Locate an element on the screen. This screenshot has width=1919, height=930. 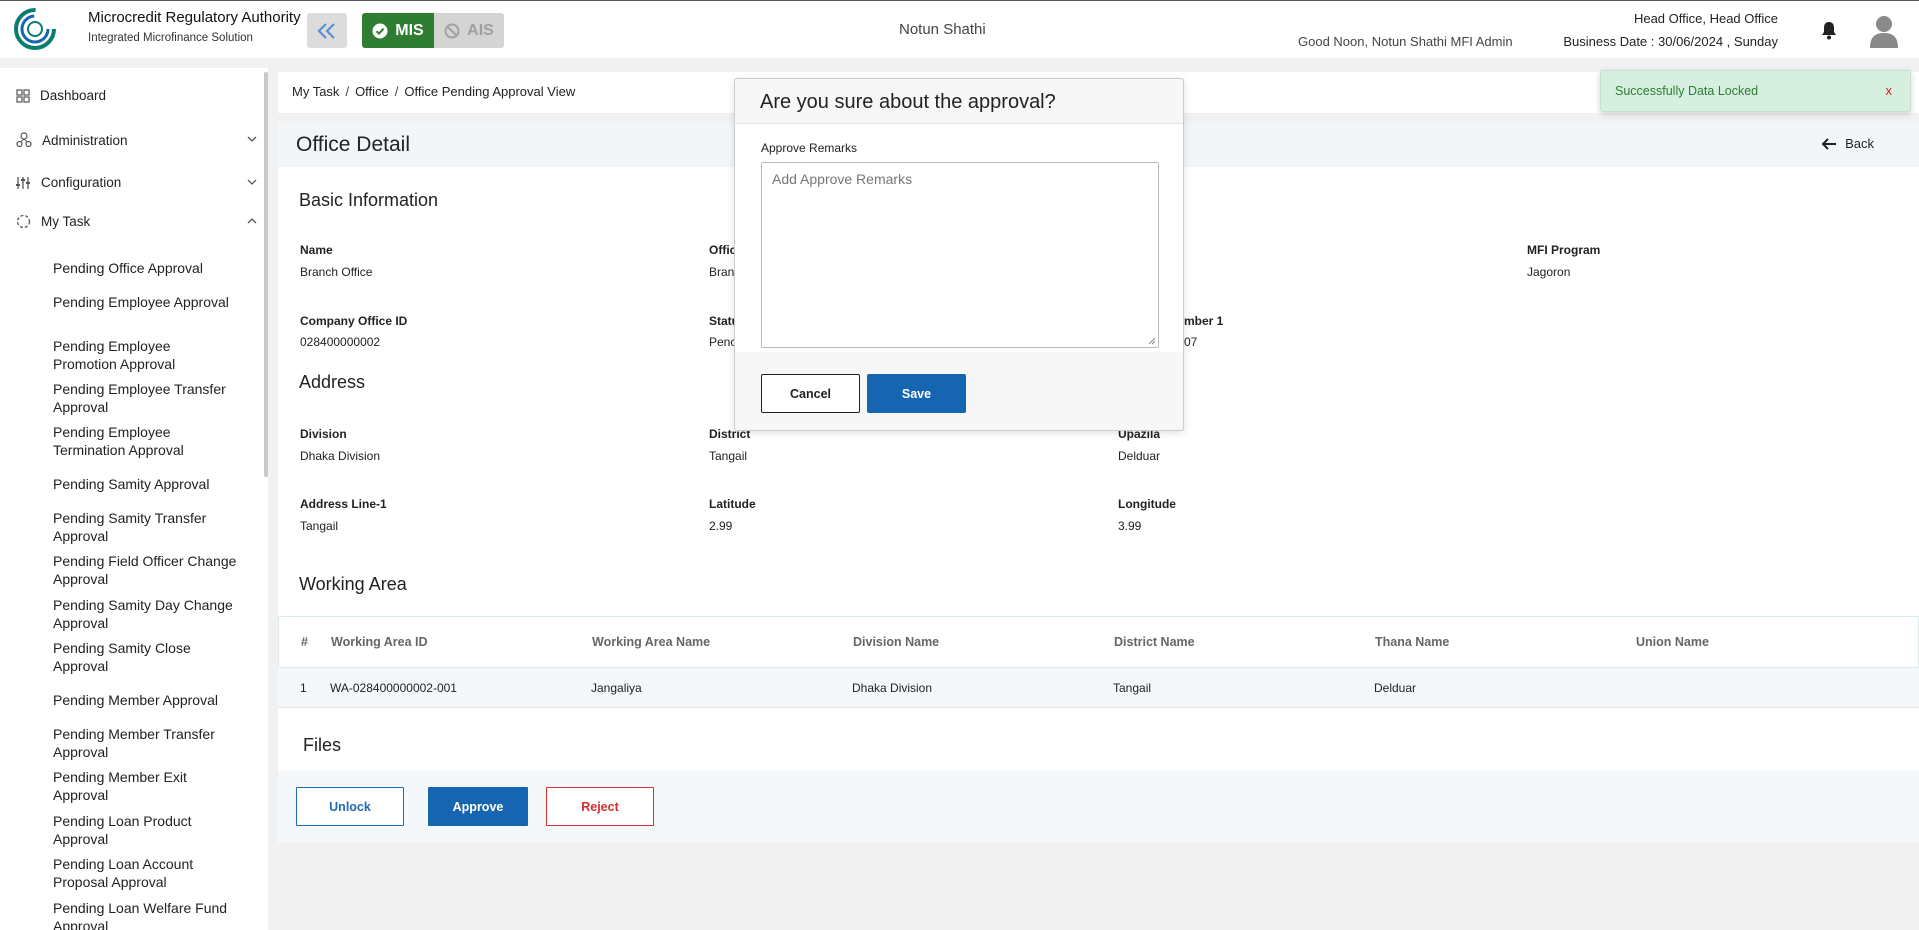
sidebar-subitem-pending-office-approval: Pending Office Approval is located at coordinates (145, 268).